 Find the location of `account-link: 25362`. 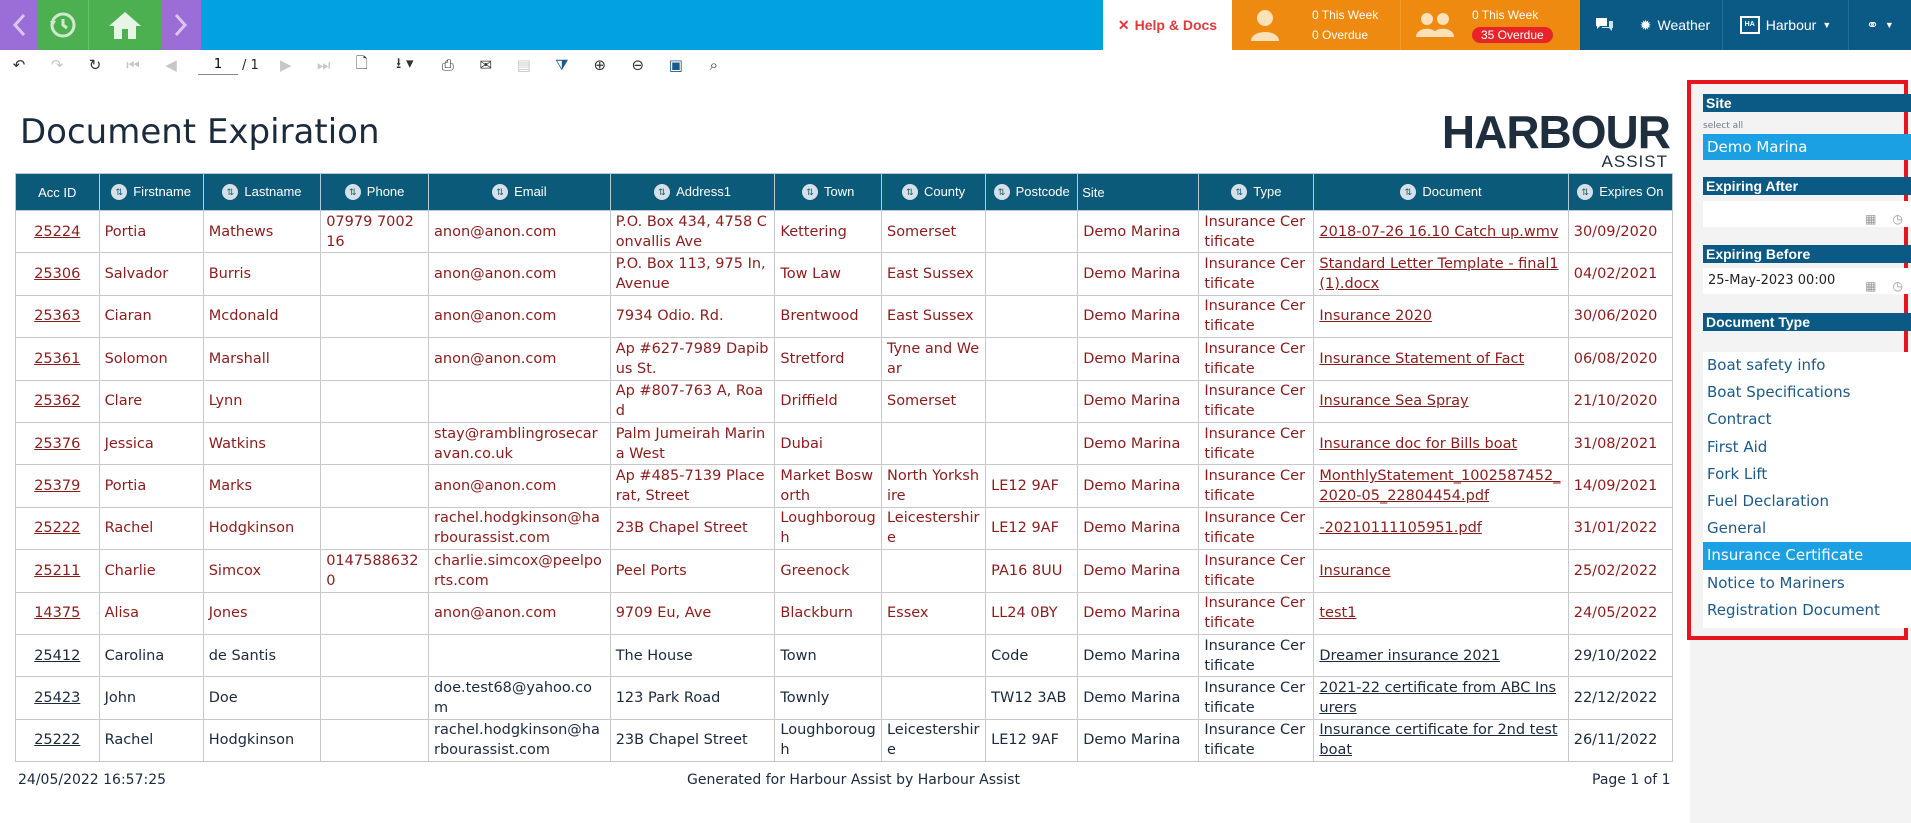

account-link: 25362 is located at coordinates (57, 401).